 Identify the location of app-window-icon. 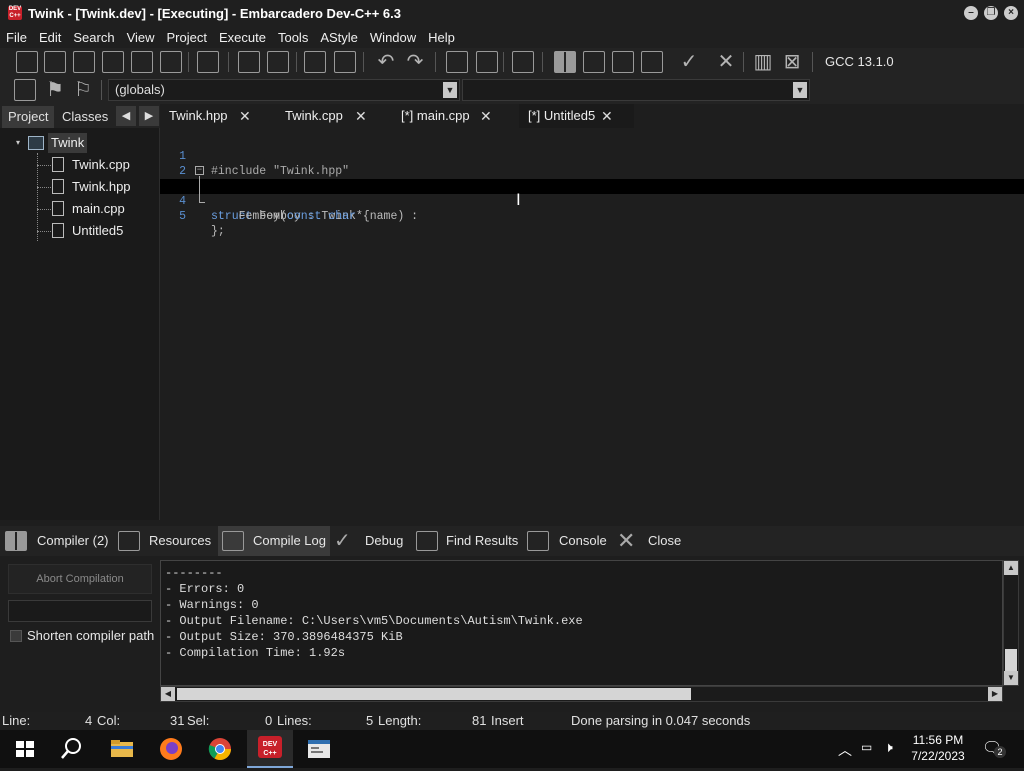
(319, 749).